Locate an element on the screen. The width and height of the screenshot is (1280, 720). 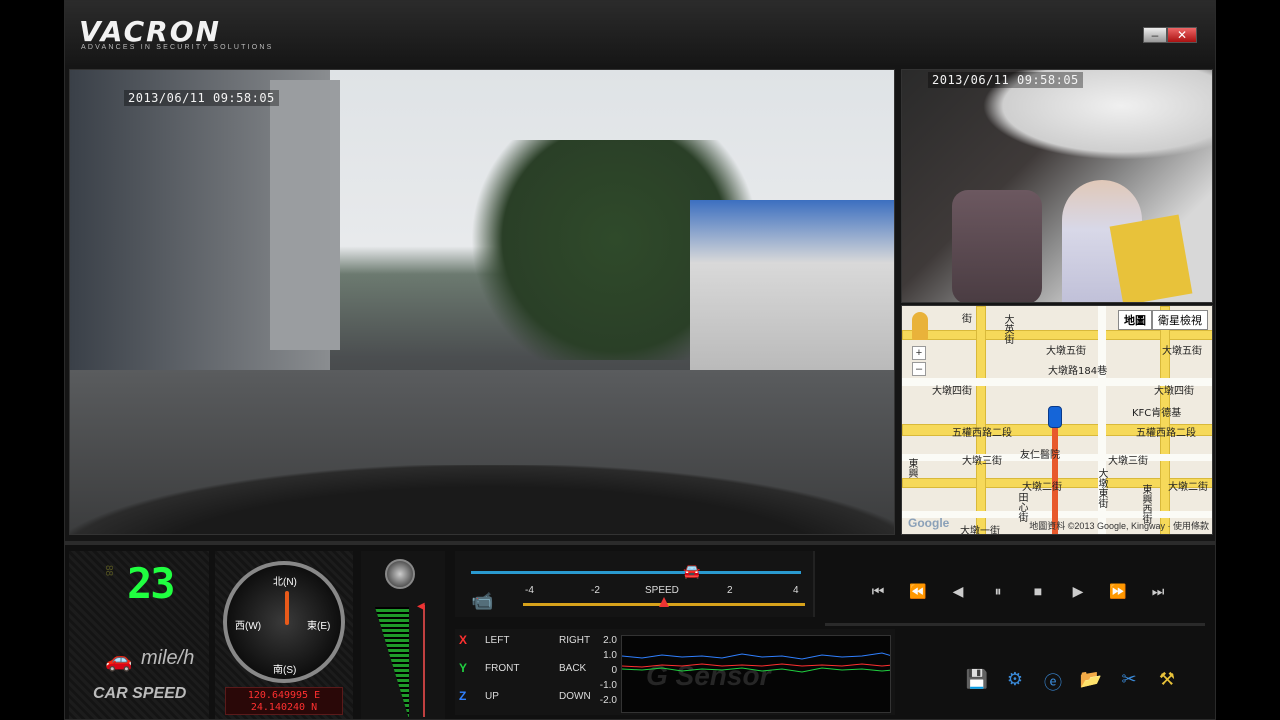
save-icon: 💾 is located at coordinates (977, 681).